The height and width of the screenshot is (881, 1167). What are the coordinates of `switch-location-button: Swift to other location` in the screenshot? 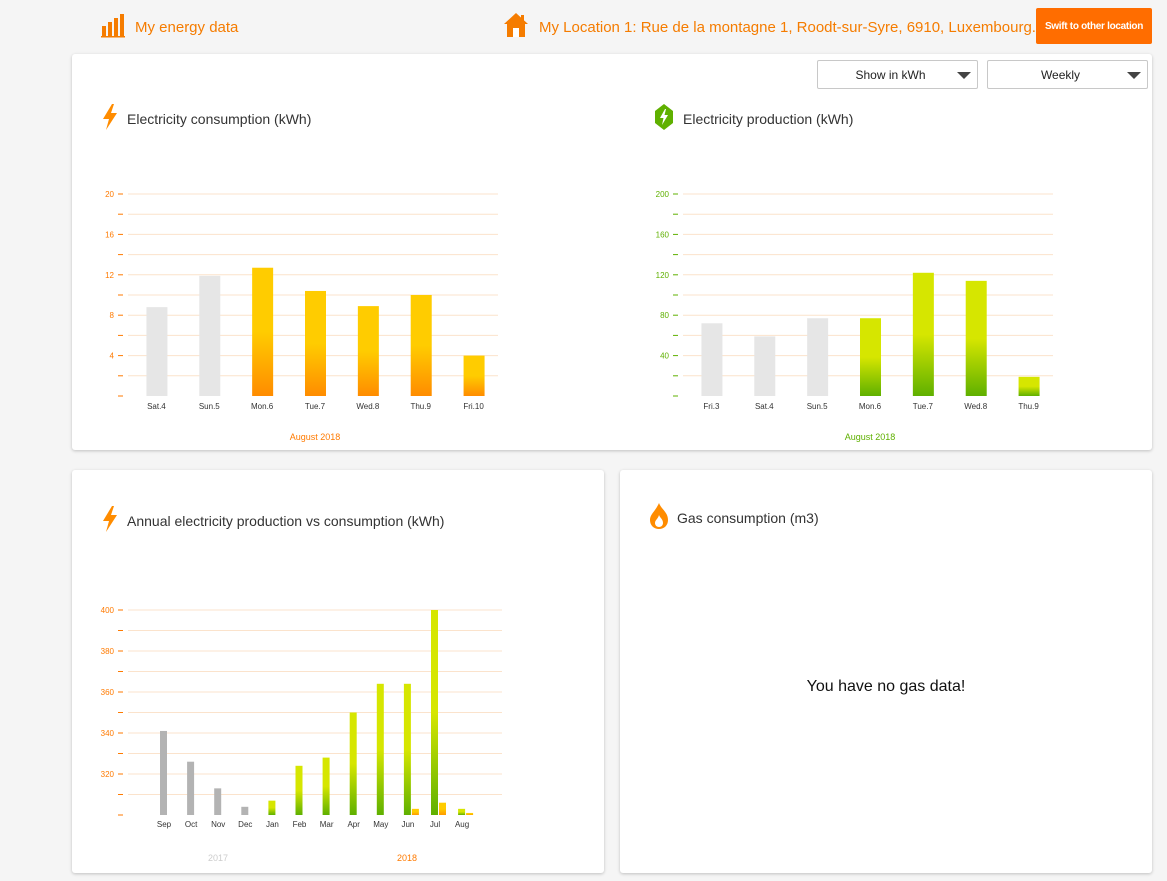 It's located at (1094, 26).